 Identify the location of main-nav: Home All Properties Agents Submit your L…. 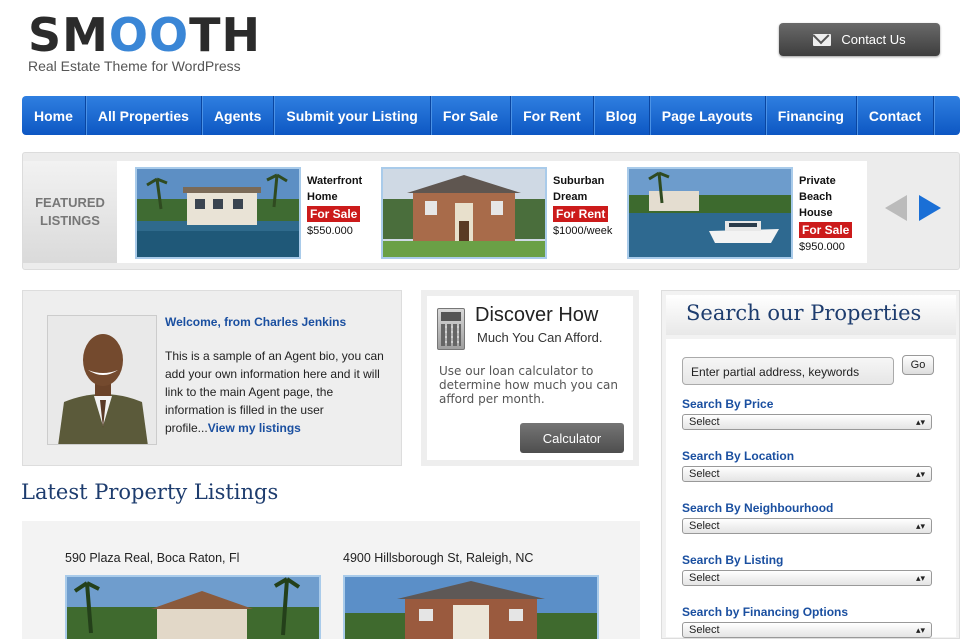
(491, 115).